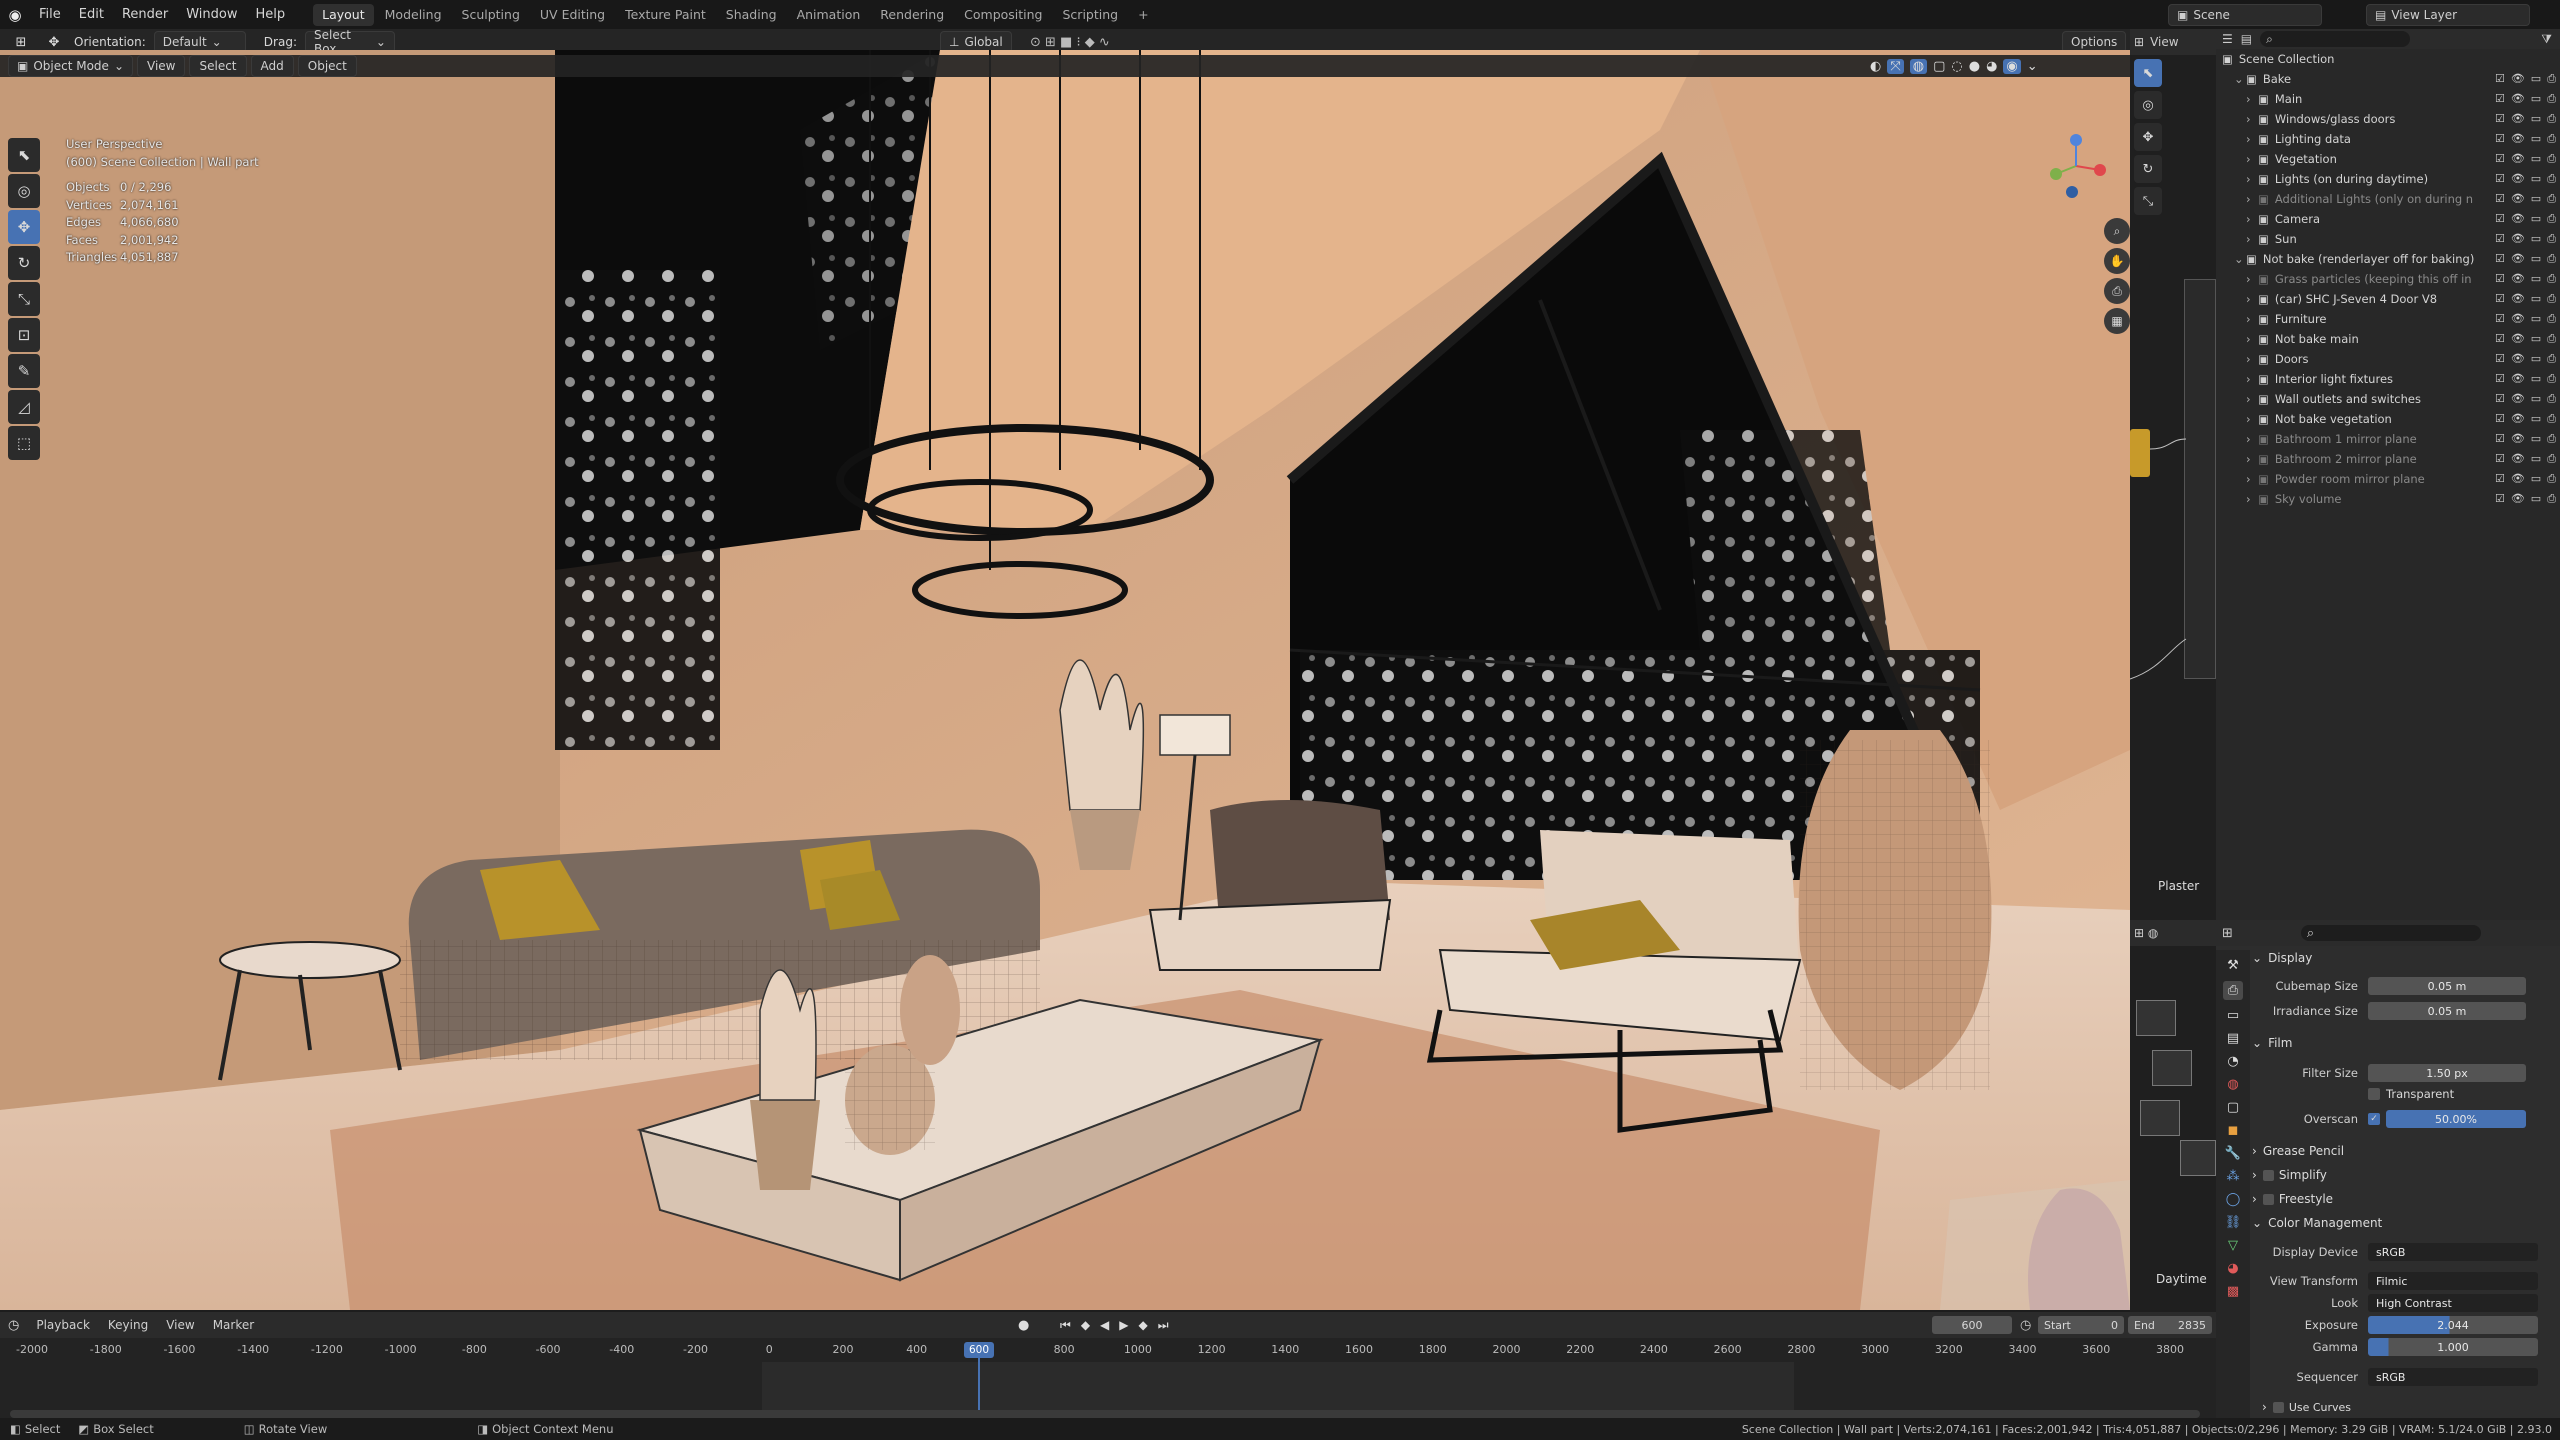 Image resolution: width=2560 pixels, height=1440 pixels. Describe the element at coordinates (2335, 39) in the screenshot. I see `search-field: ⌕` at that location.